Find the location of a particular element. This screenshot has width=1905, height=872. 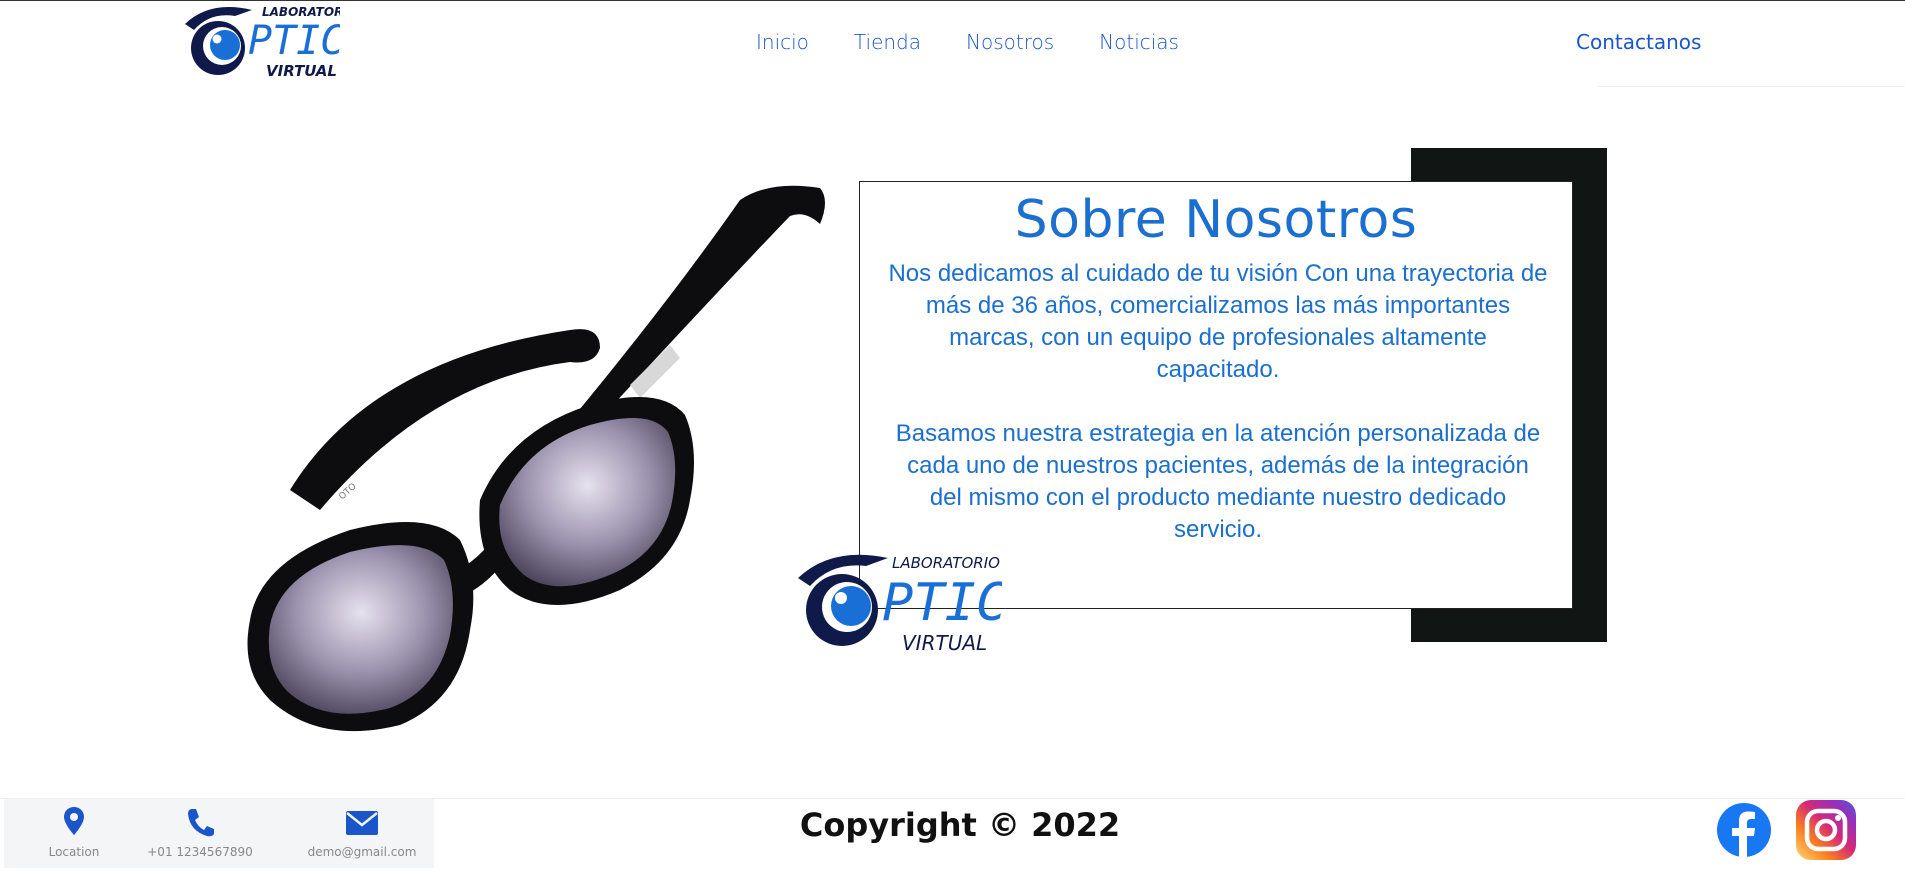

nav-item-tienda: Tienda is located at coordinates (887, 42).